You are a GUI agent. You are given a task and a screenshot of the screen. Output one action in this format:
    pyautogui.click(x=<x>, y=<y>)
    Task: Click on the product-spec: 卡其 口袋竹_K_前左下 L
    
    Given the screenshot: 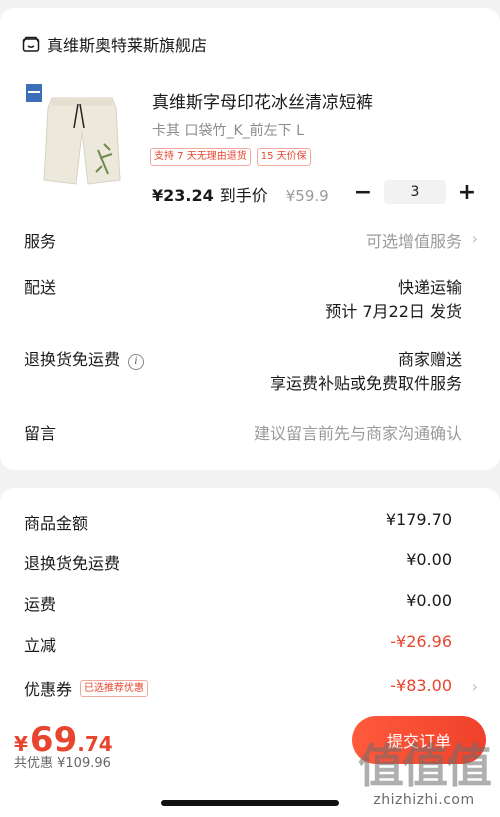 What is the action you would take?
    pyautogui.click(x=228, y=130)
    